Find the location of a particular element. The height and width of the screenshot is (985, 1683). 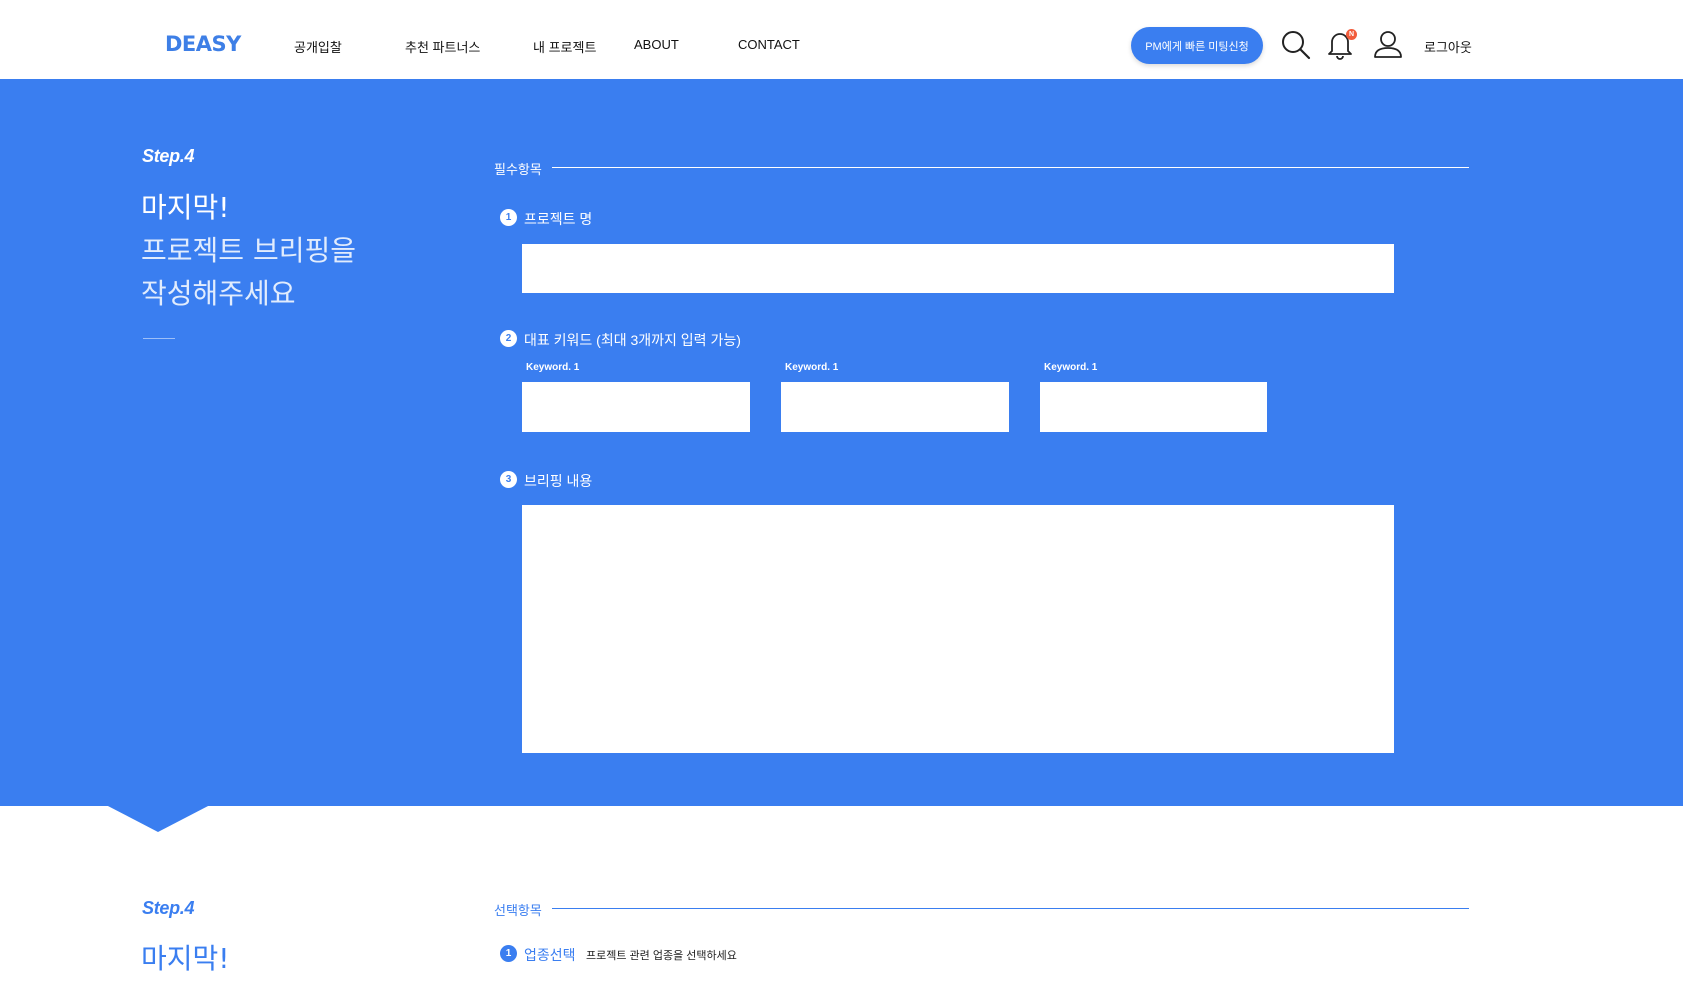

project-name-label: 프로젝트 명 is located at coordinates (558, 219).